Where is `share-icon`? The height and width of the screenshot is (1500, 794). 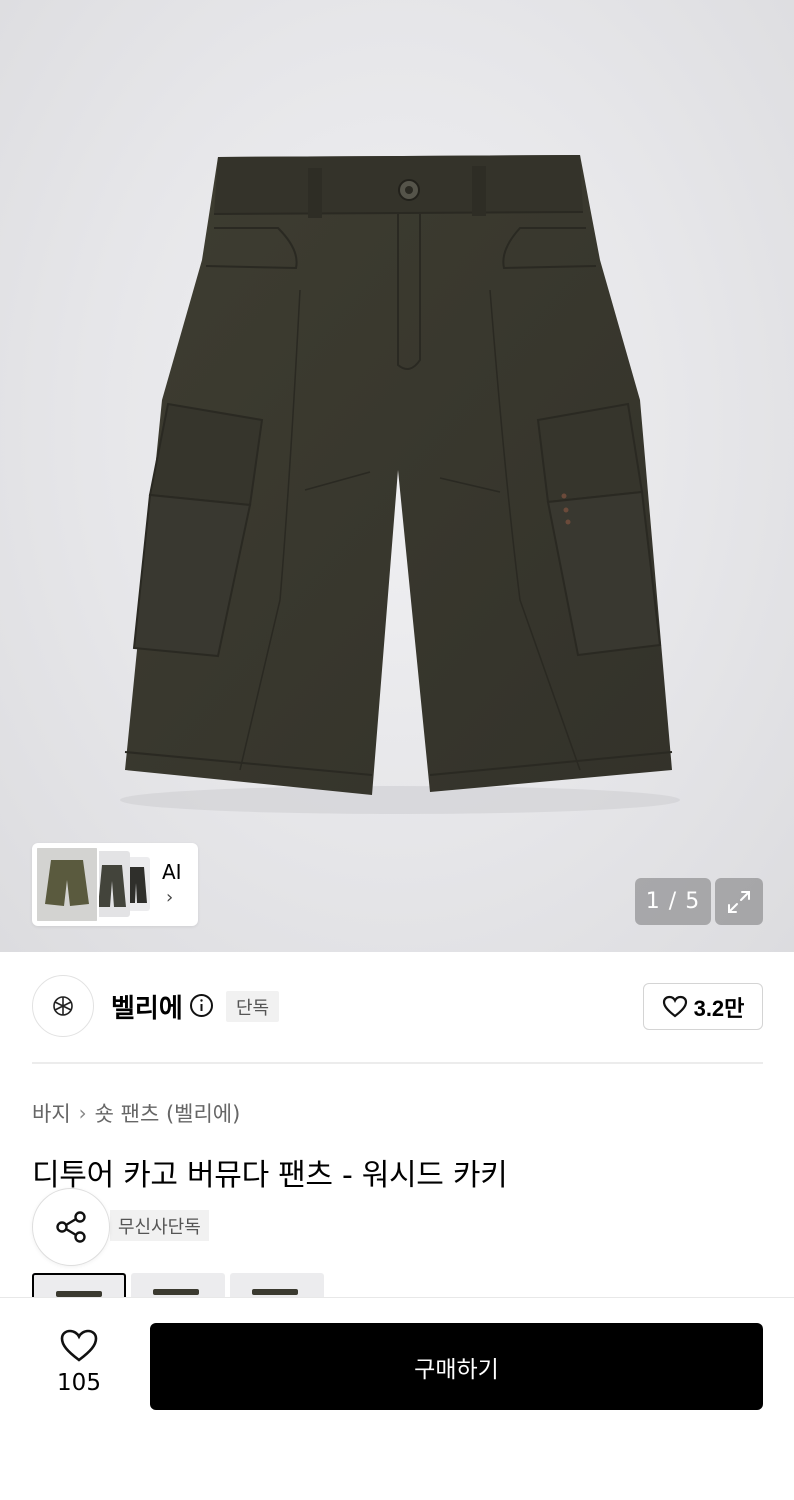
share-icon is located at coordinates (71, 1227).